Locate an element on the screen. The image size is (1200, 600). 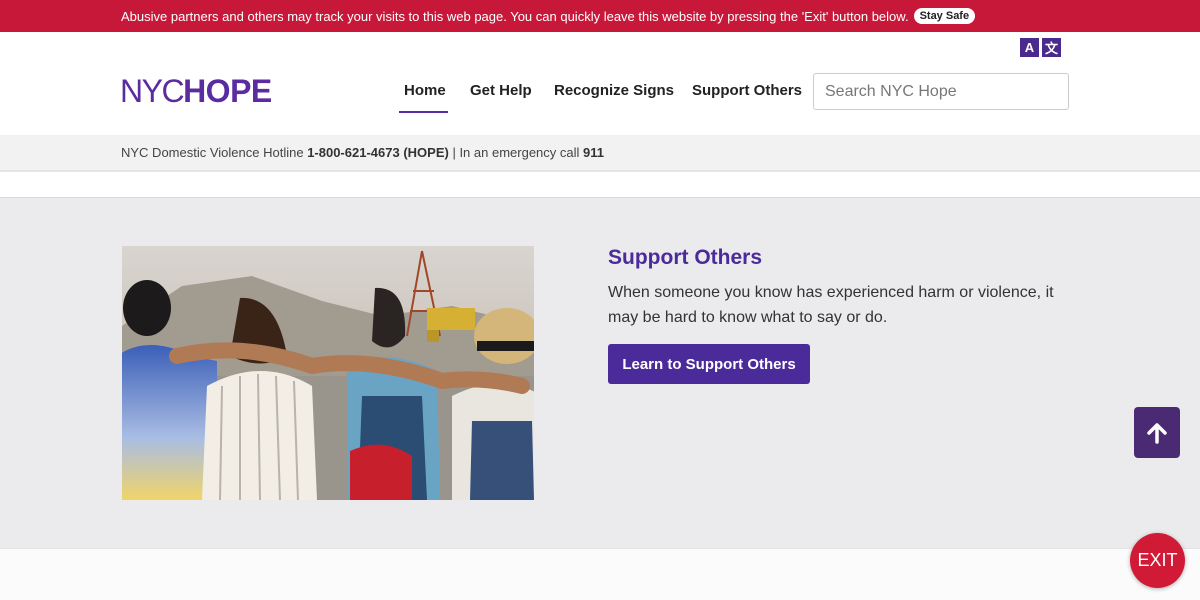
logo-hope: HOPE is located at coordinates (227, 91).